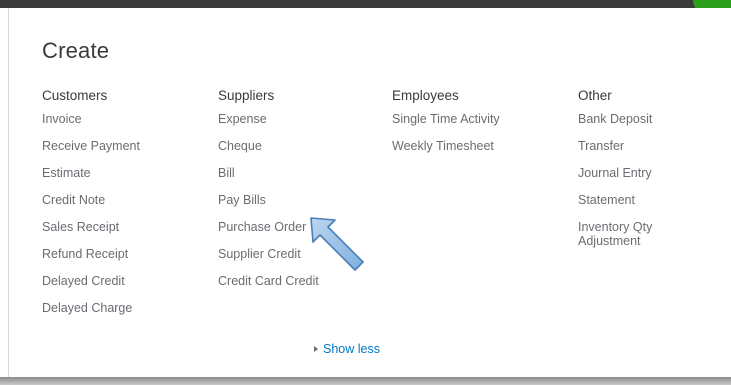 The image size is (731, 385). Describe the element at coordinates (351, 349) in the screenshot. I see `show-less-label: Show less` at that location.